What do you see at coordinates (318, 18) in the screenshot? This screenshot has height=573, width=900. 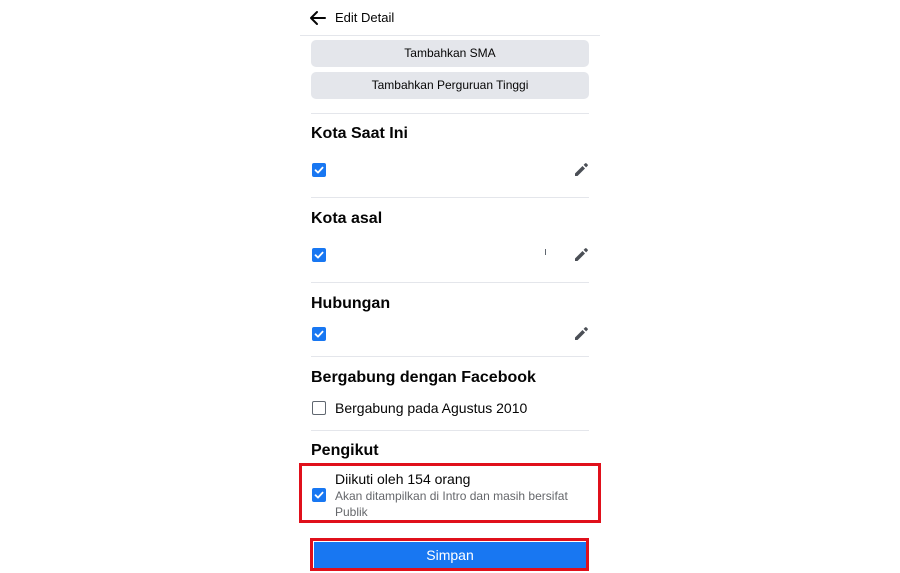 I see `back-arrow-icon` at bounding box center [318, 18].